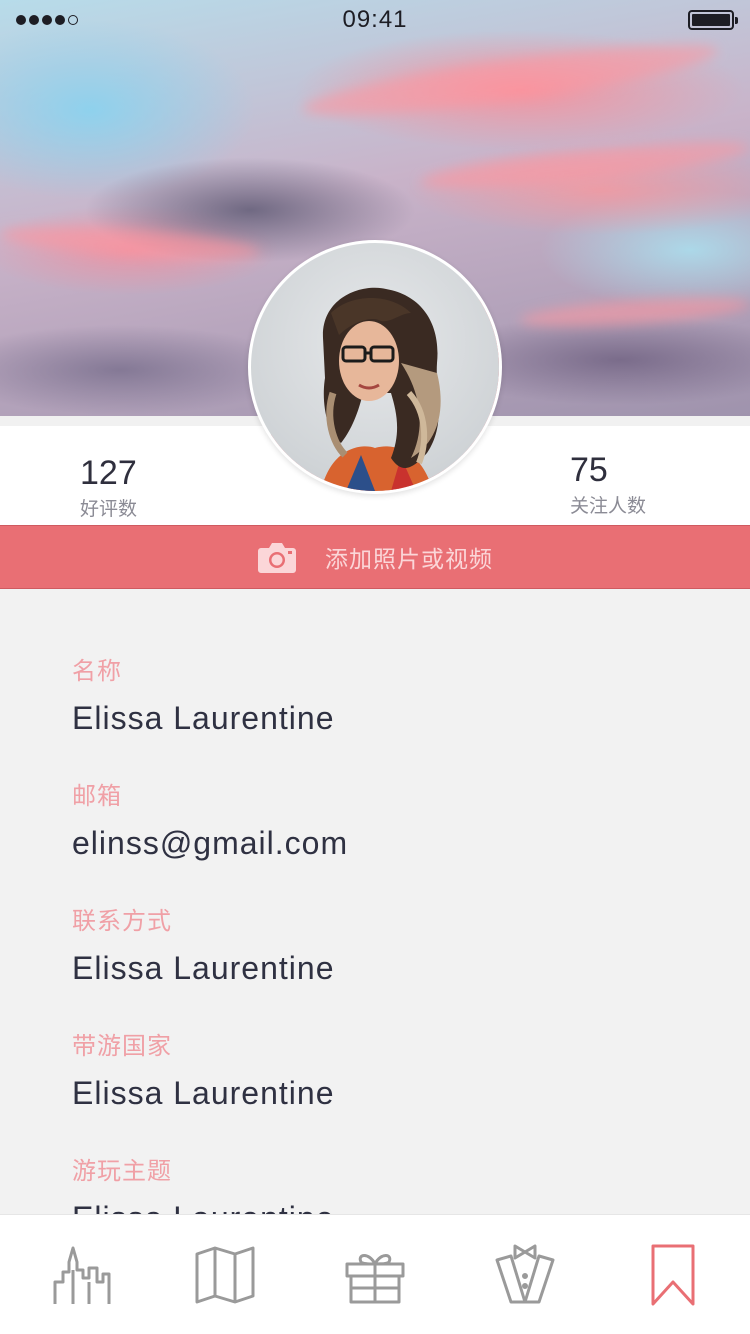 Image resolution: width=750 pixels, height=1334 pixels. I want to click on stat-label: 好评数, so click(109, 509).